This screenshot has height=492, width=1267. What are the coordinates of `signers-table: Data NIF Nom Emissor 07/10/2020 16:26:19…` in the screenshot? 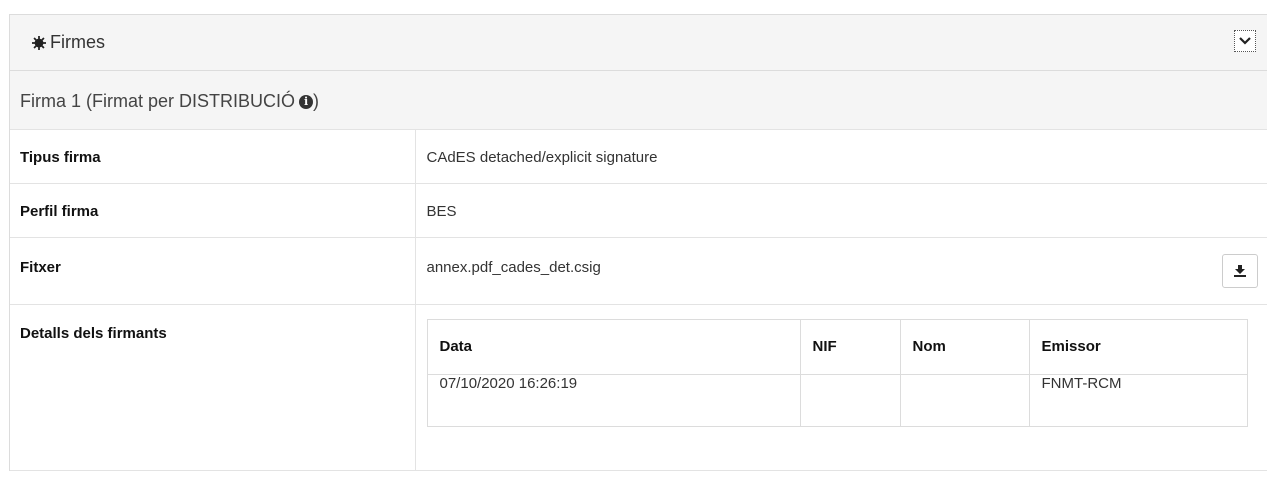 It's located at (837, 372).